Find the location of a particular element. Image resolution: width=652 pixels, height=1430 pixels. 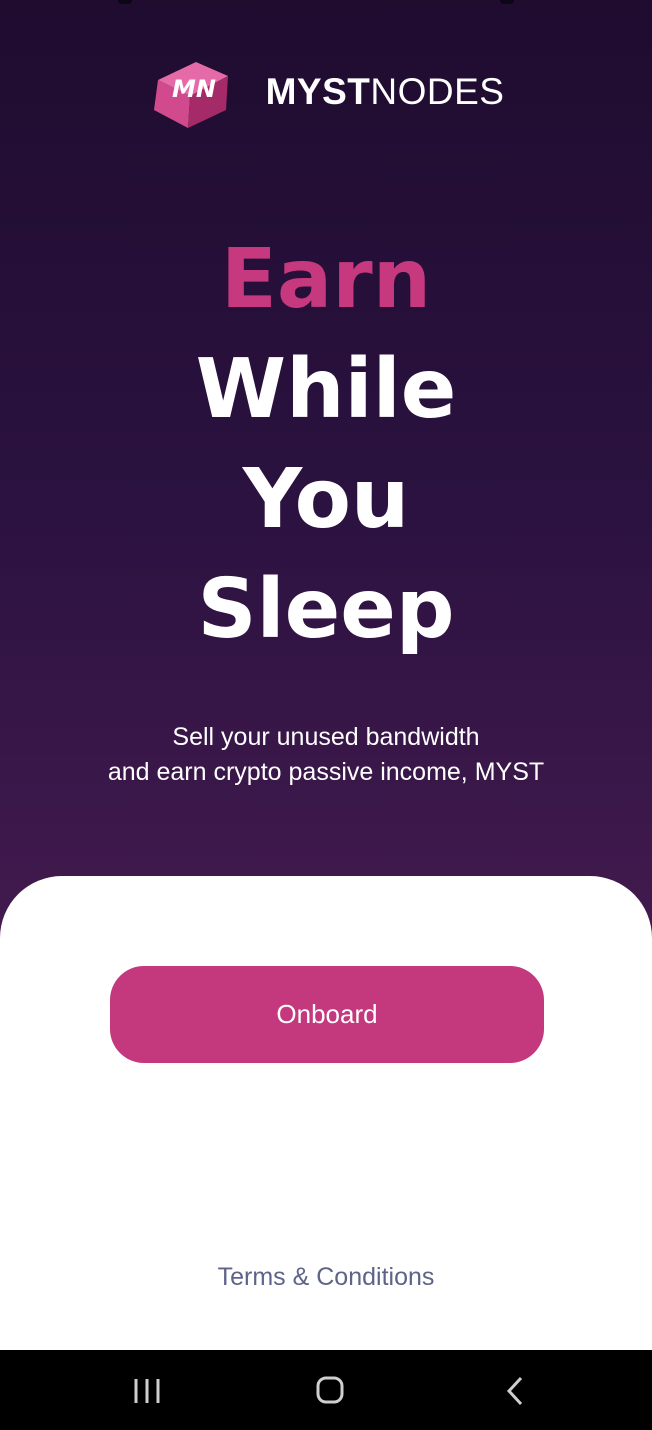

mystnodes-cube-icon: MN is located at coordinates (190, 95).